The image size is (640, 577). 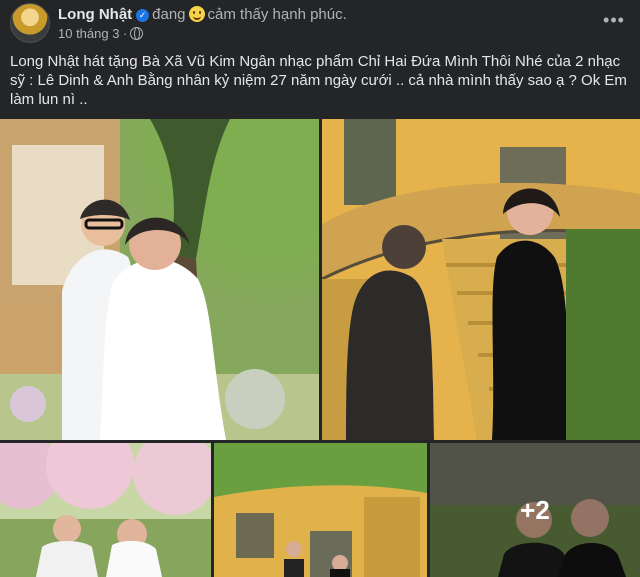 I want to click on extra-photos-count: +2, so click(x=535, y=510).